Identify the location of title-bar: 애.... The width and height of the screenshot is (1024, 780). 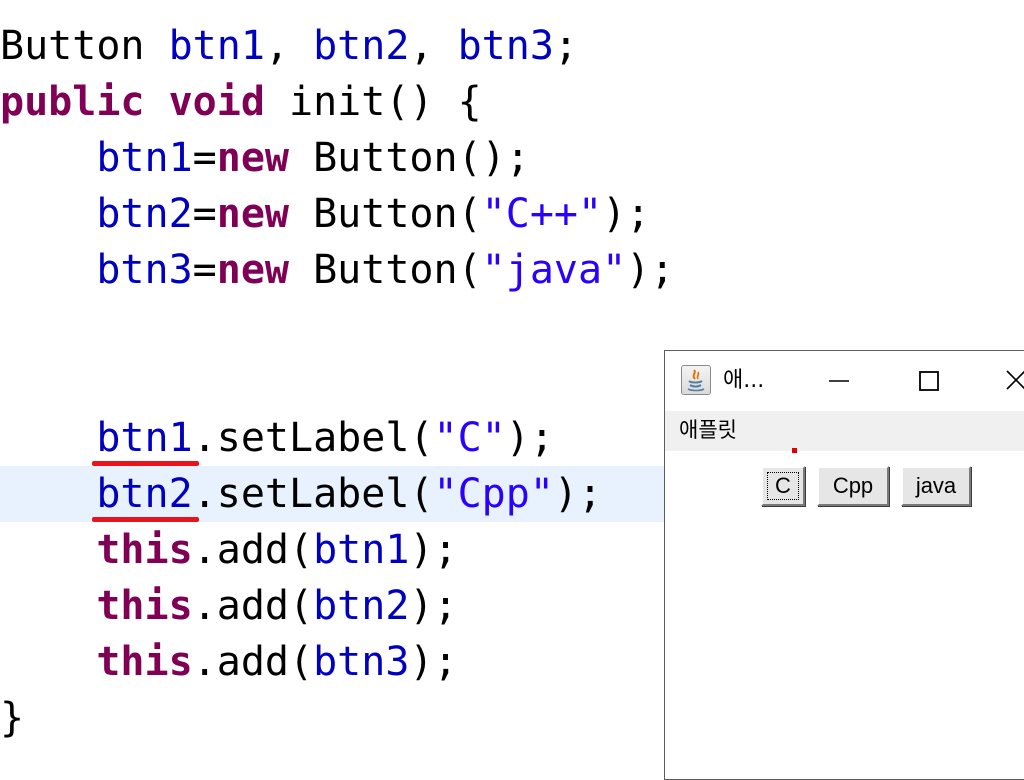
(844, 381).